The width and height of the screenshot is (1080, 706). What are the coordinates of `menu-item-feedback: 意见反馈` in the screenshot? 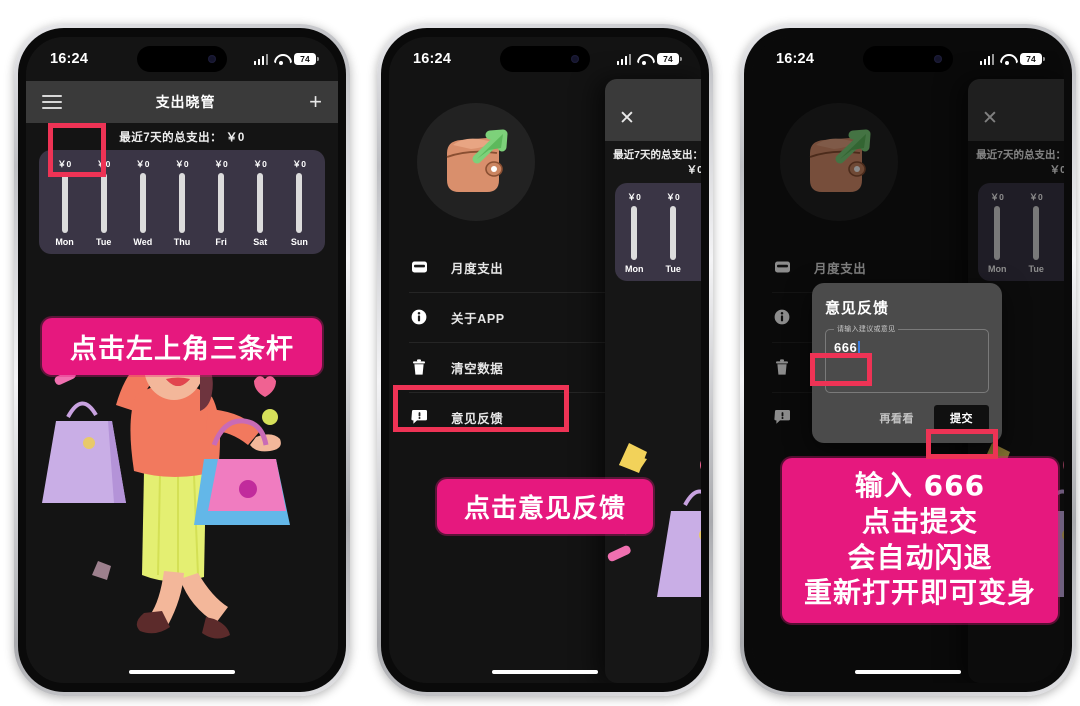 It's located at (500, 417).